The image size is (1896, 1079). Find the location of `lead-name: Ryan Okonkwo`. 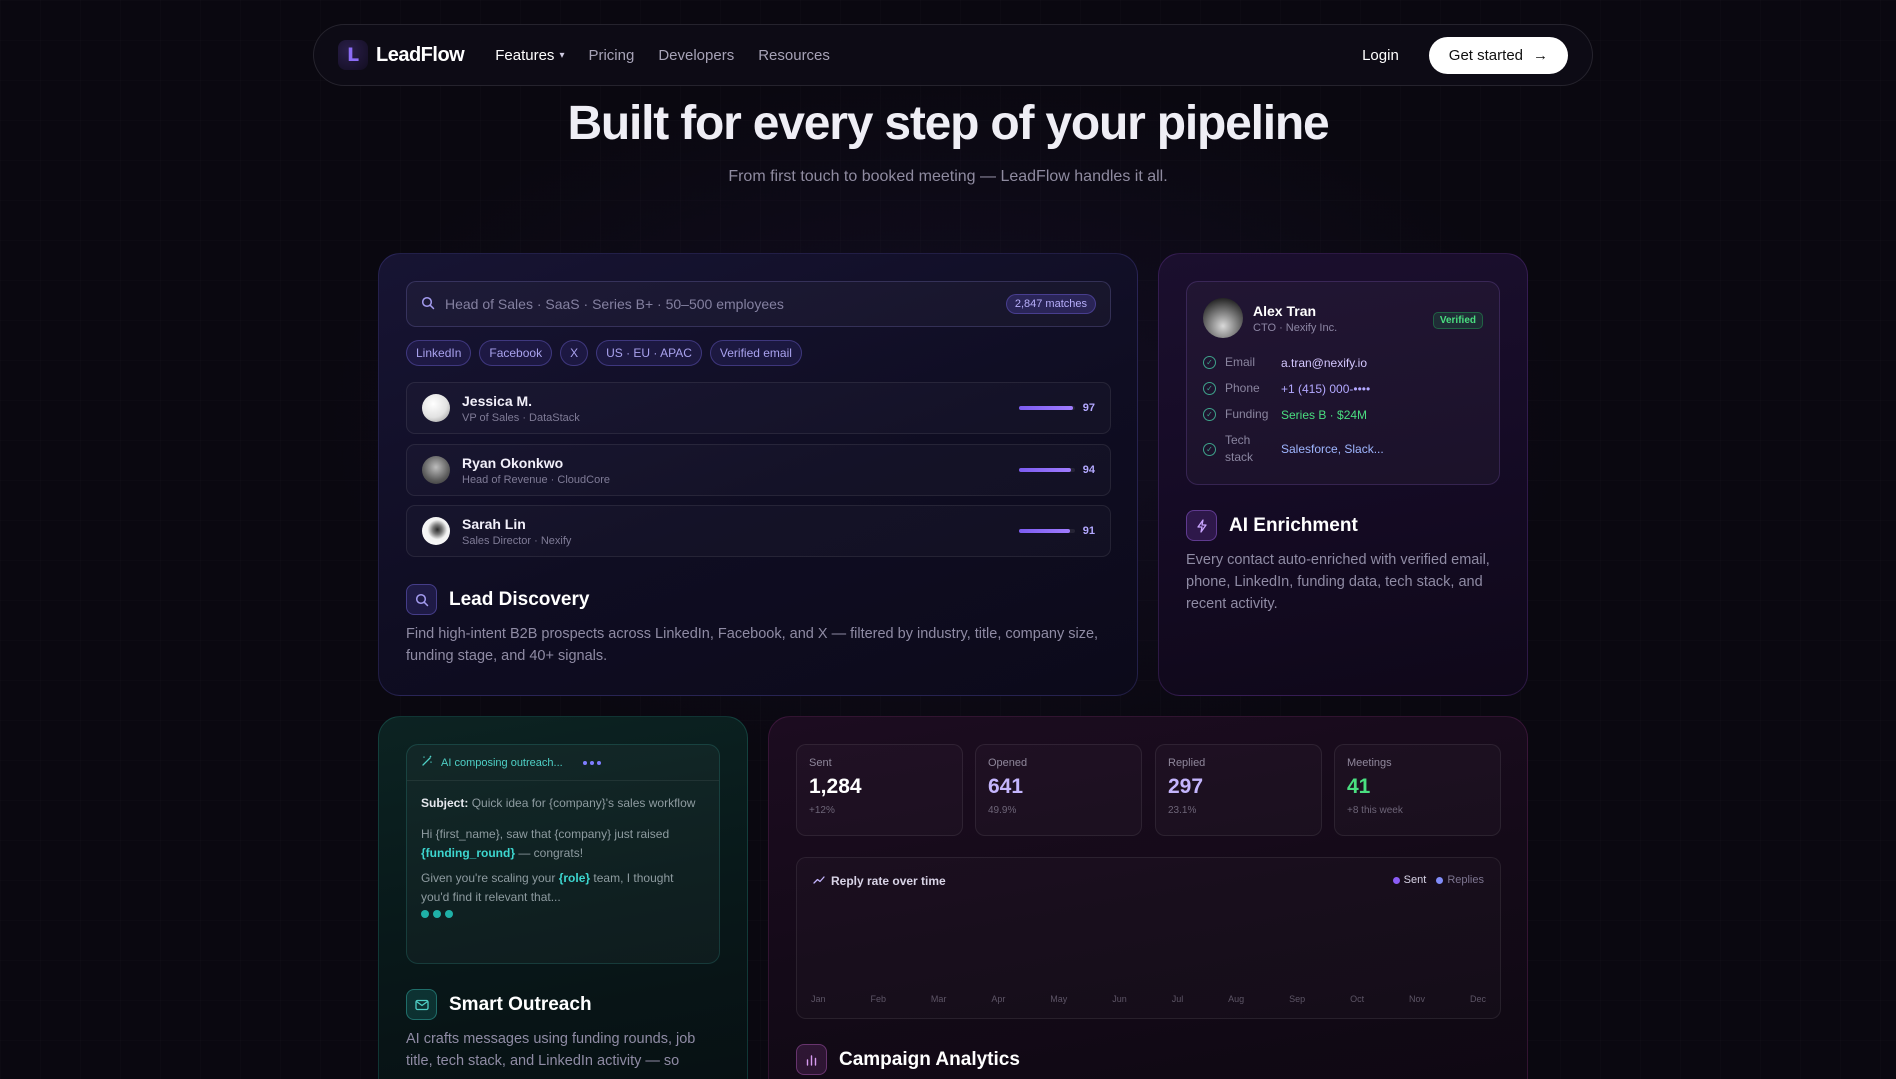

lead-name: Ryan Okonkwo is located at coordinates (513, 462).